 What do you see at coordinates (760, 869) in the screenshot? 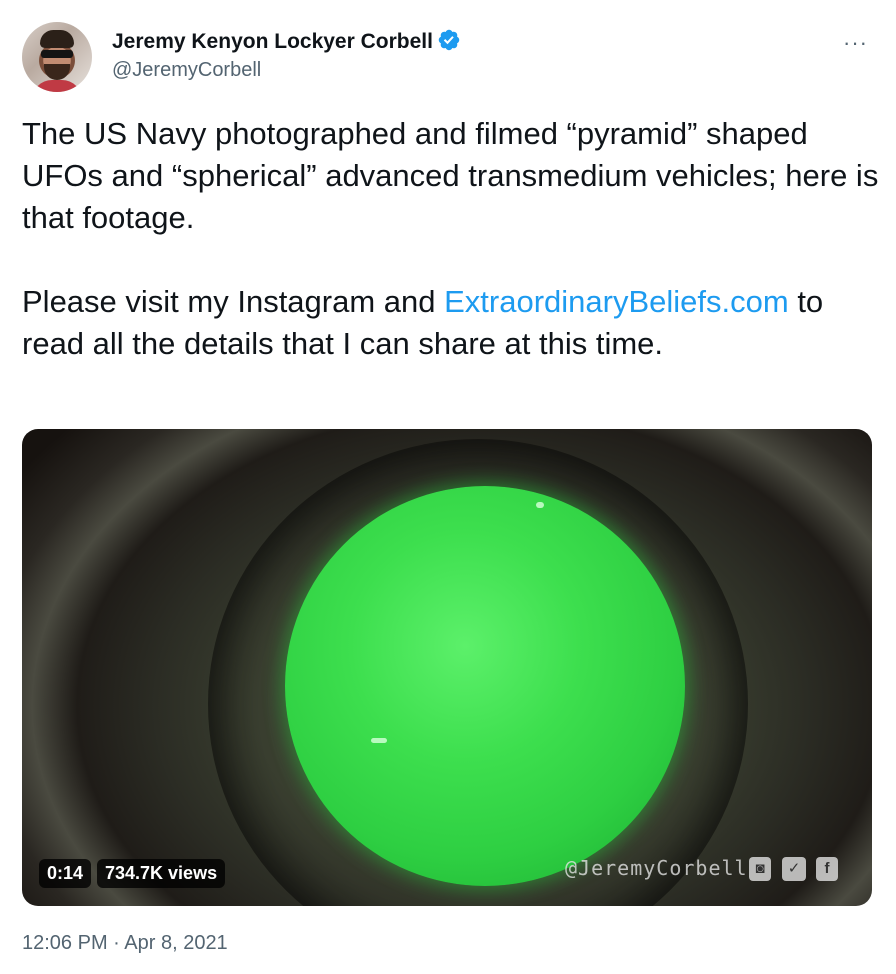
I see `instagram-icon: ◙` at bounding box center [760, 869].